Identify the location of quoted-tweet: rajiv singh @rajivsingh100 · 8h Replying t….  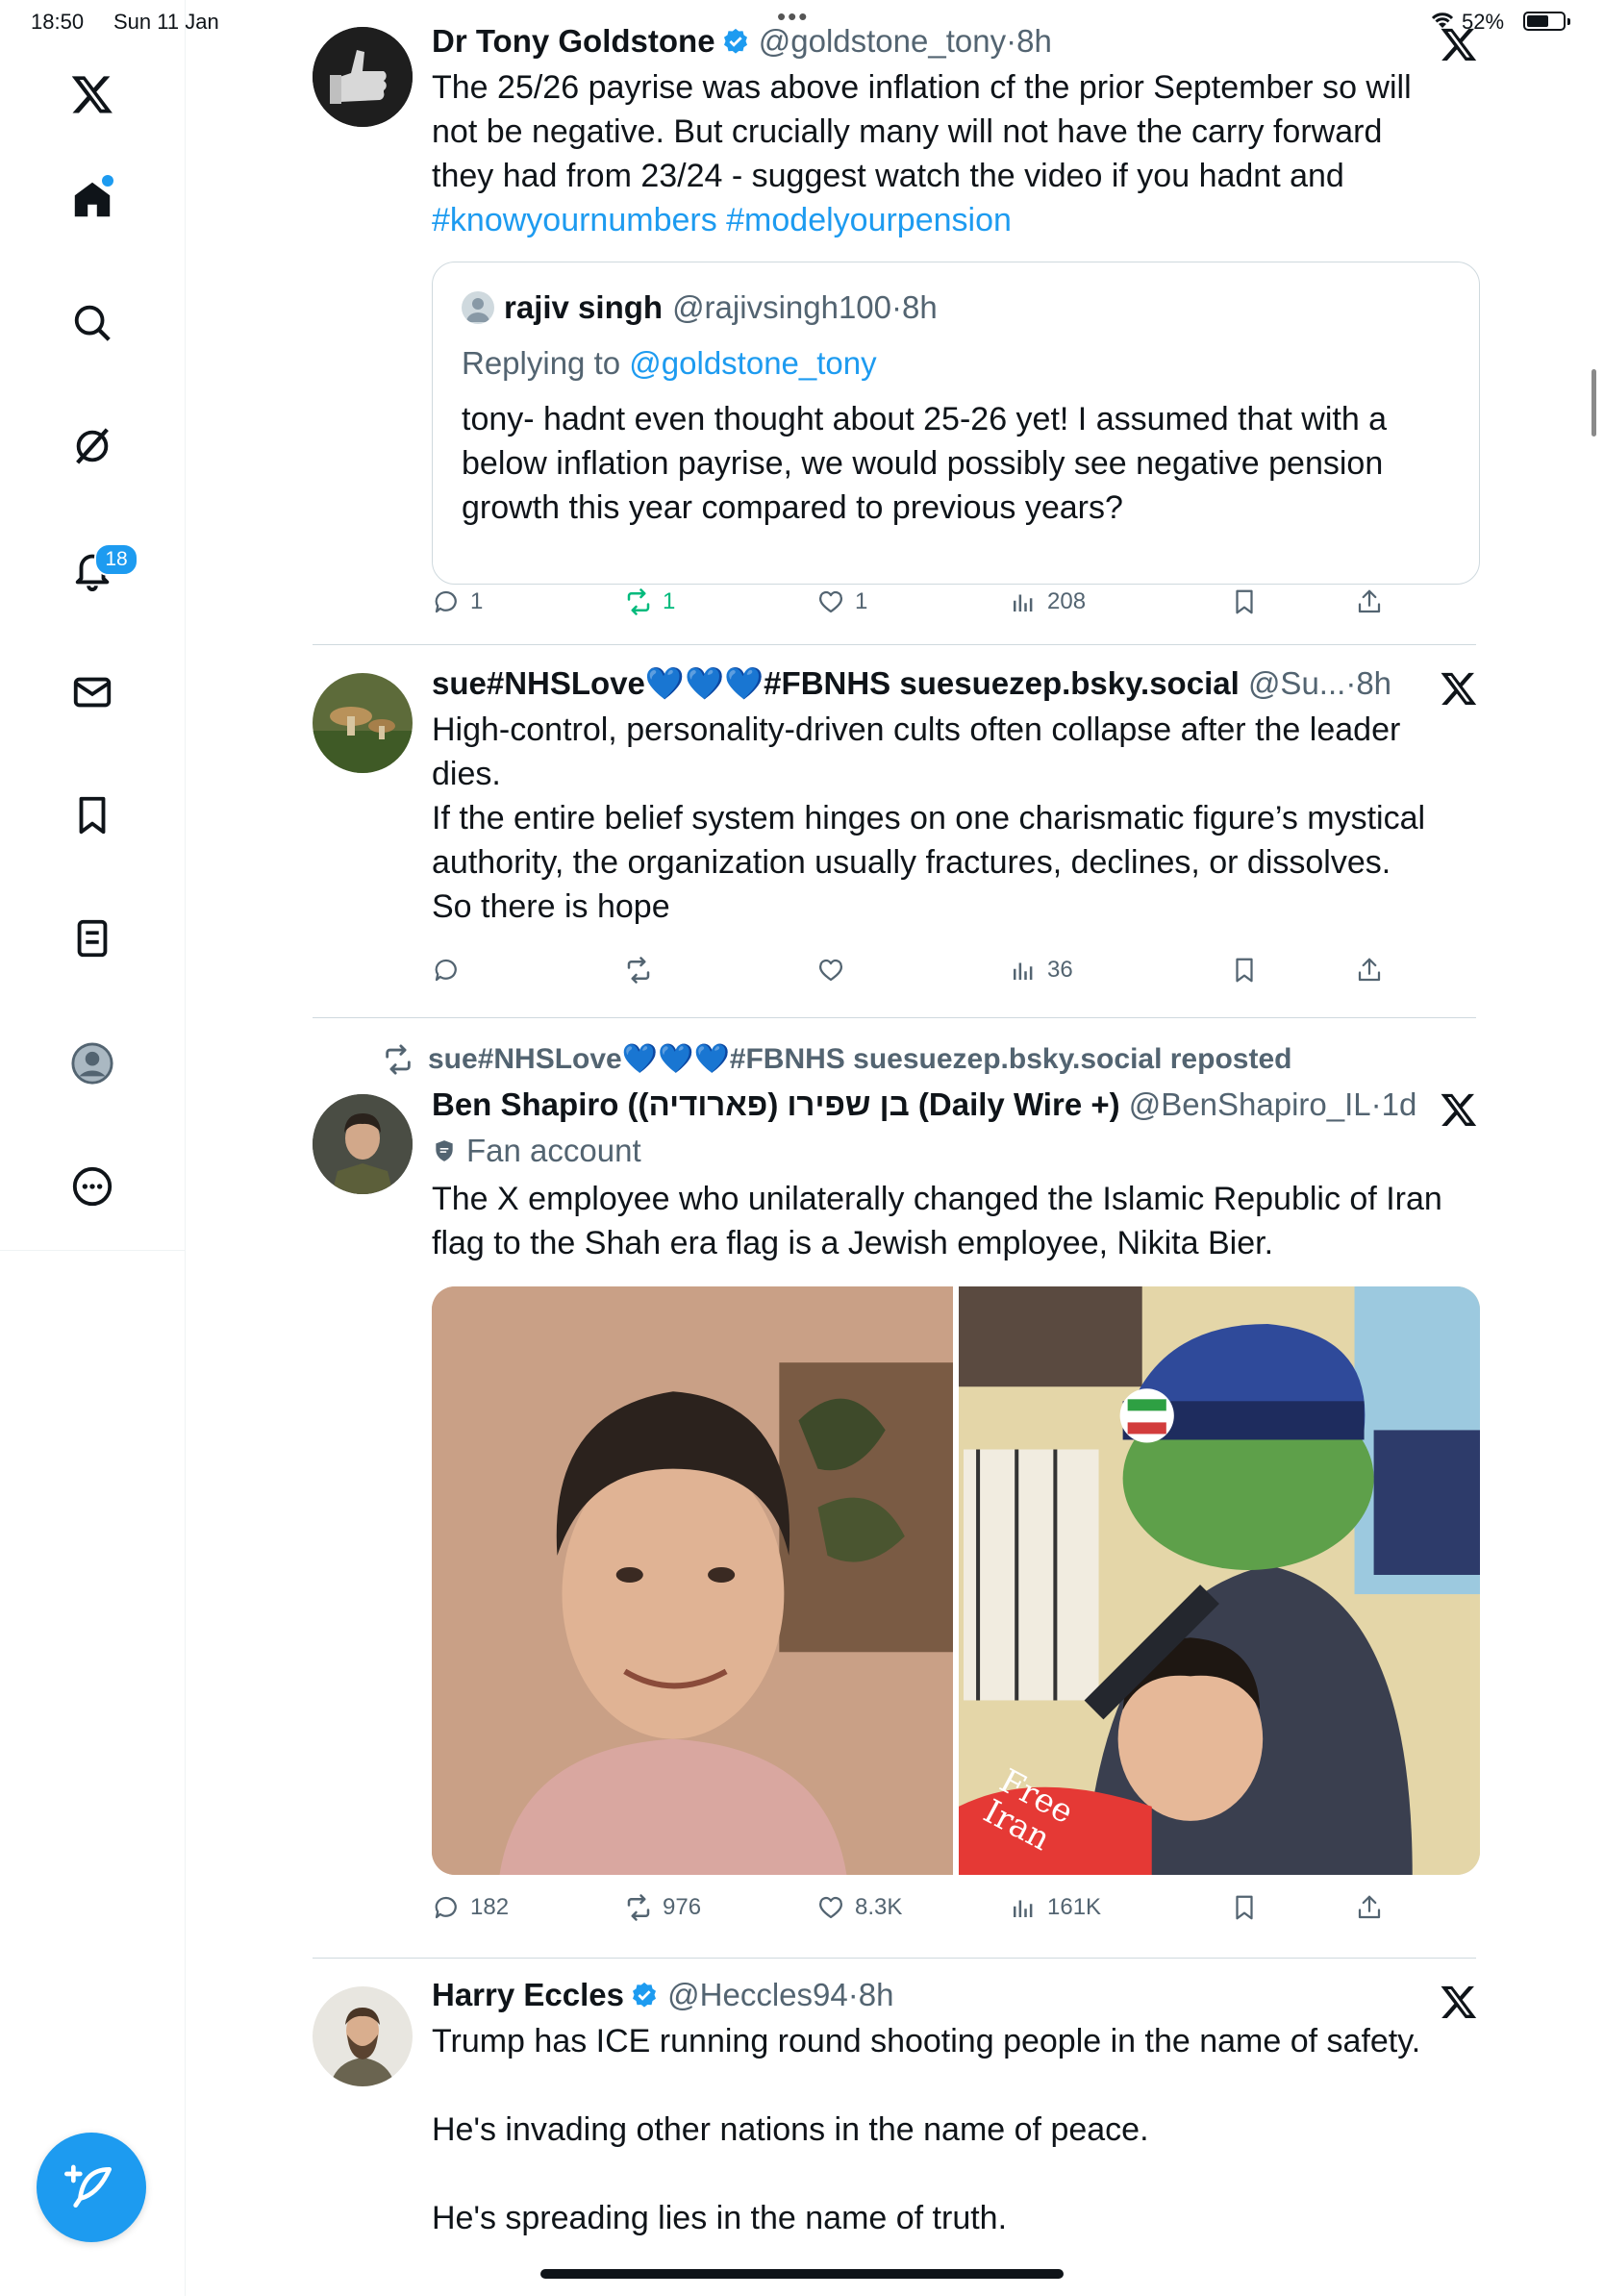
(956, 423).